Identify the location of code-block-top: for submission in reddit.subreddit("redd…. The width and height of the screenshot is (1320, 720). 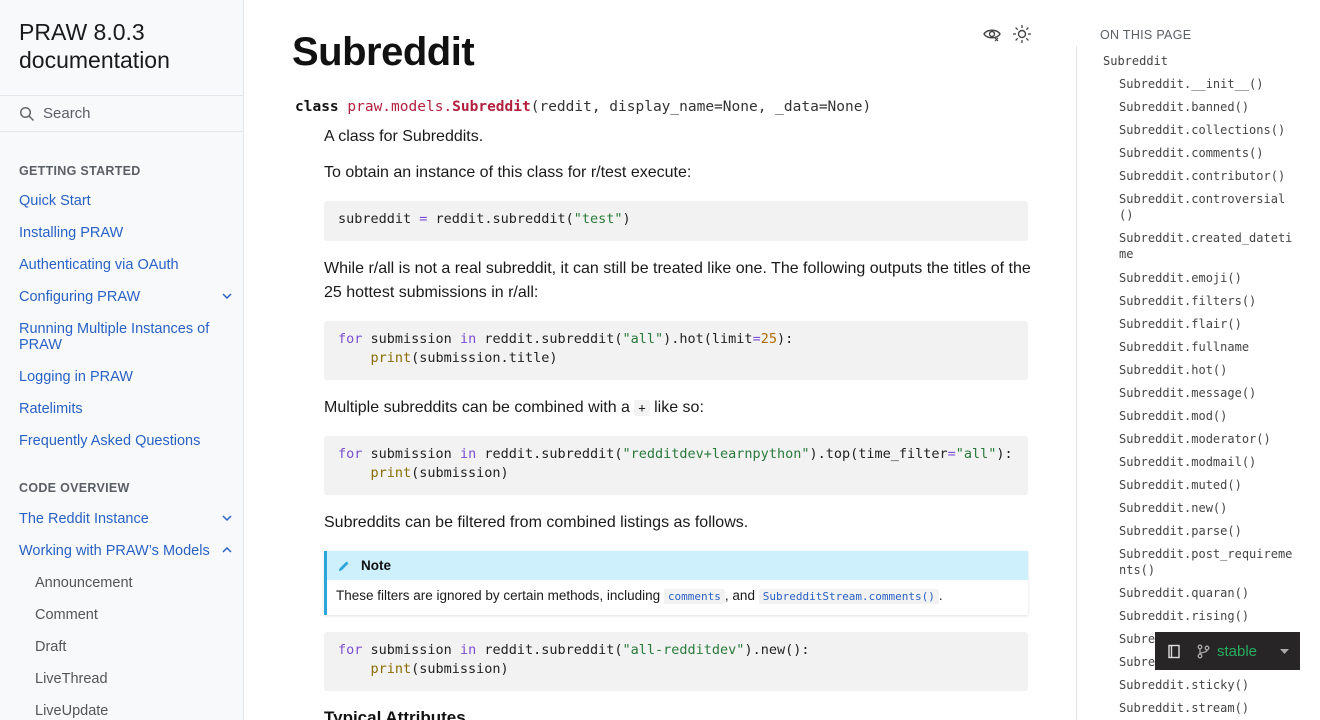
(676, 465).